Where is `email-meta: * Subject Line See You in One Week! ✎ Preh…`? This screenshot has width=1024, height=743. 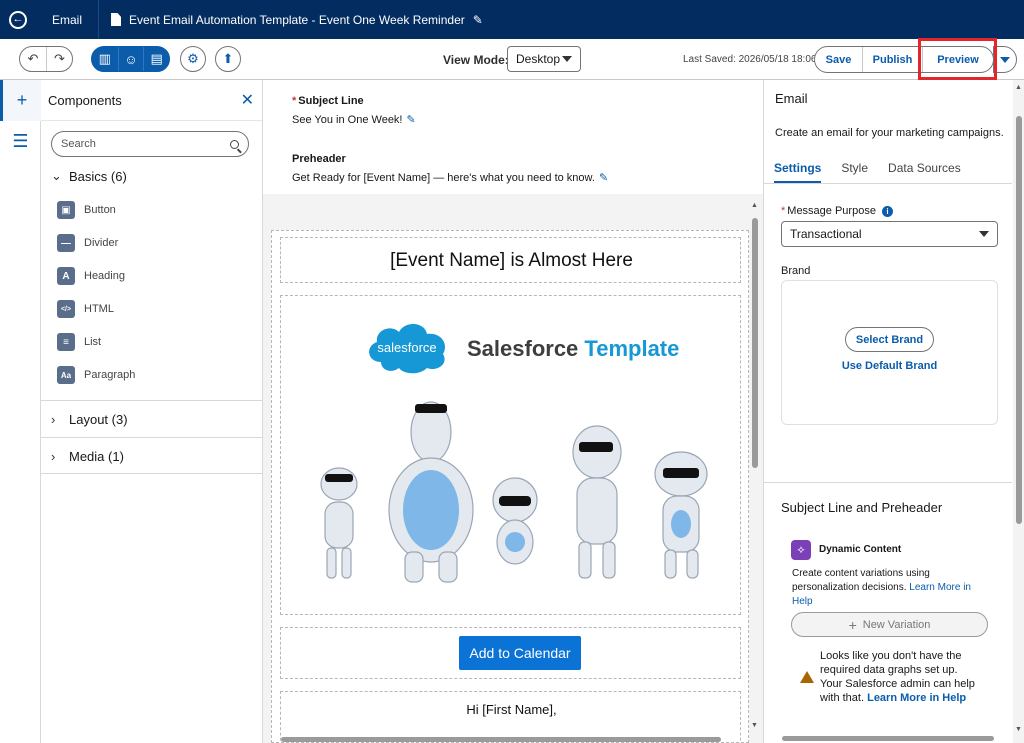 email-meta: * Subject Line See You in One Week! ✎ Preh… is located at coordinates (513, 137).